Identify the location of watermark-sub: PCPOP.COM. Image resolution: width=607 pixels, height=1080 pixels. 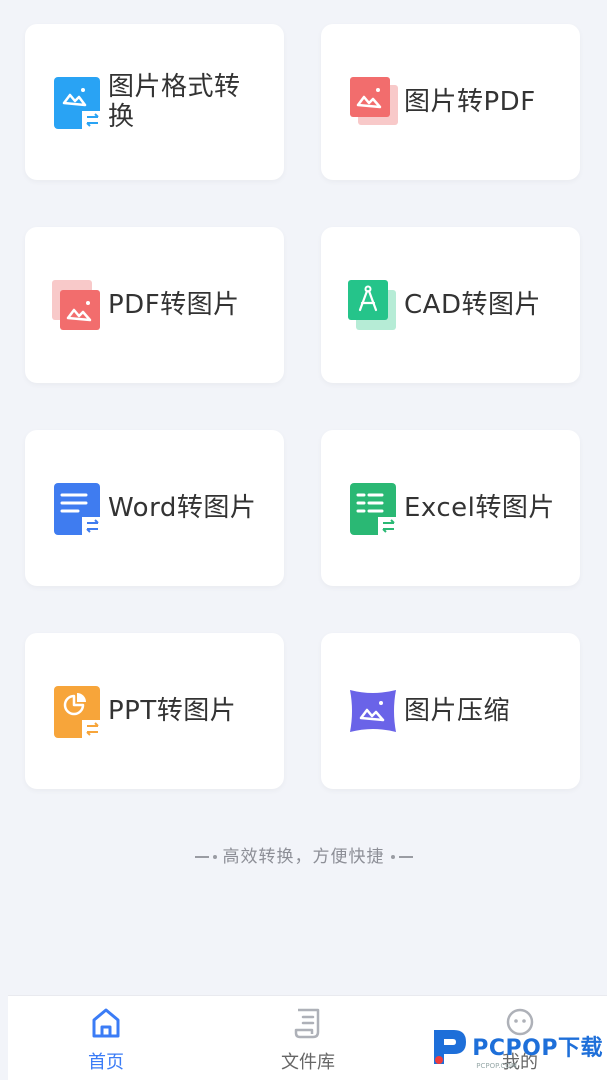
(496, 1066).